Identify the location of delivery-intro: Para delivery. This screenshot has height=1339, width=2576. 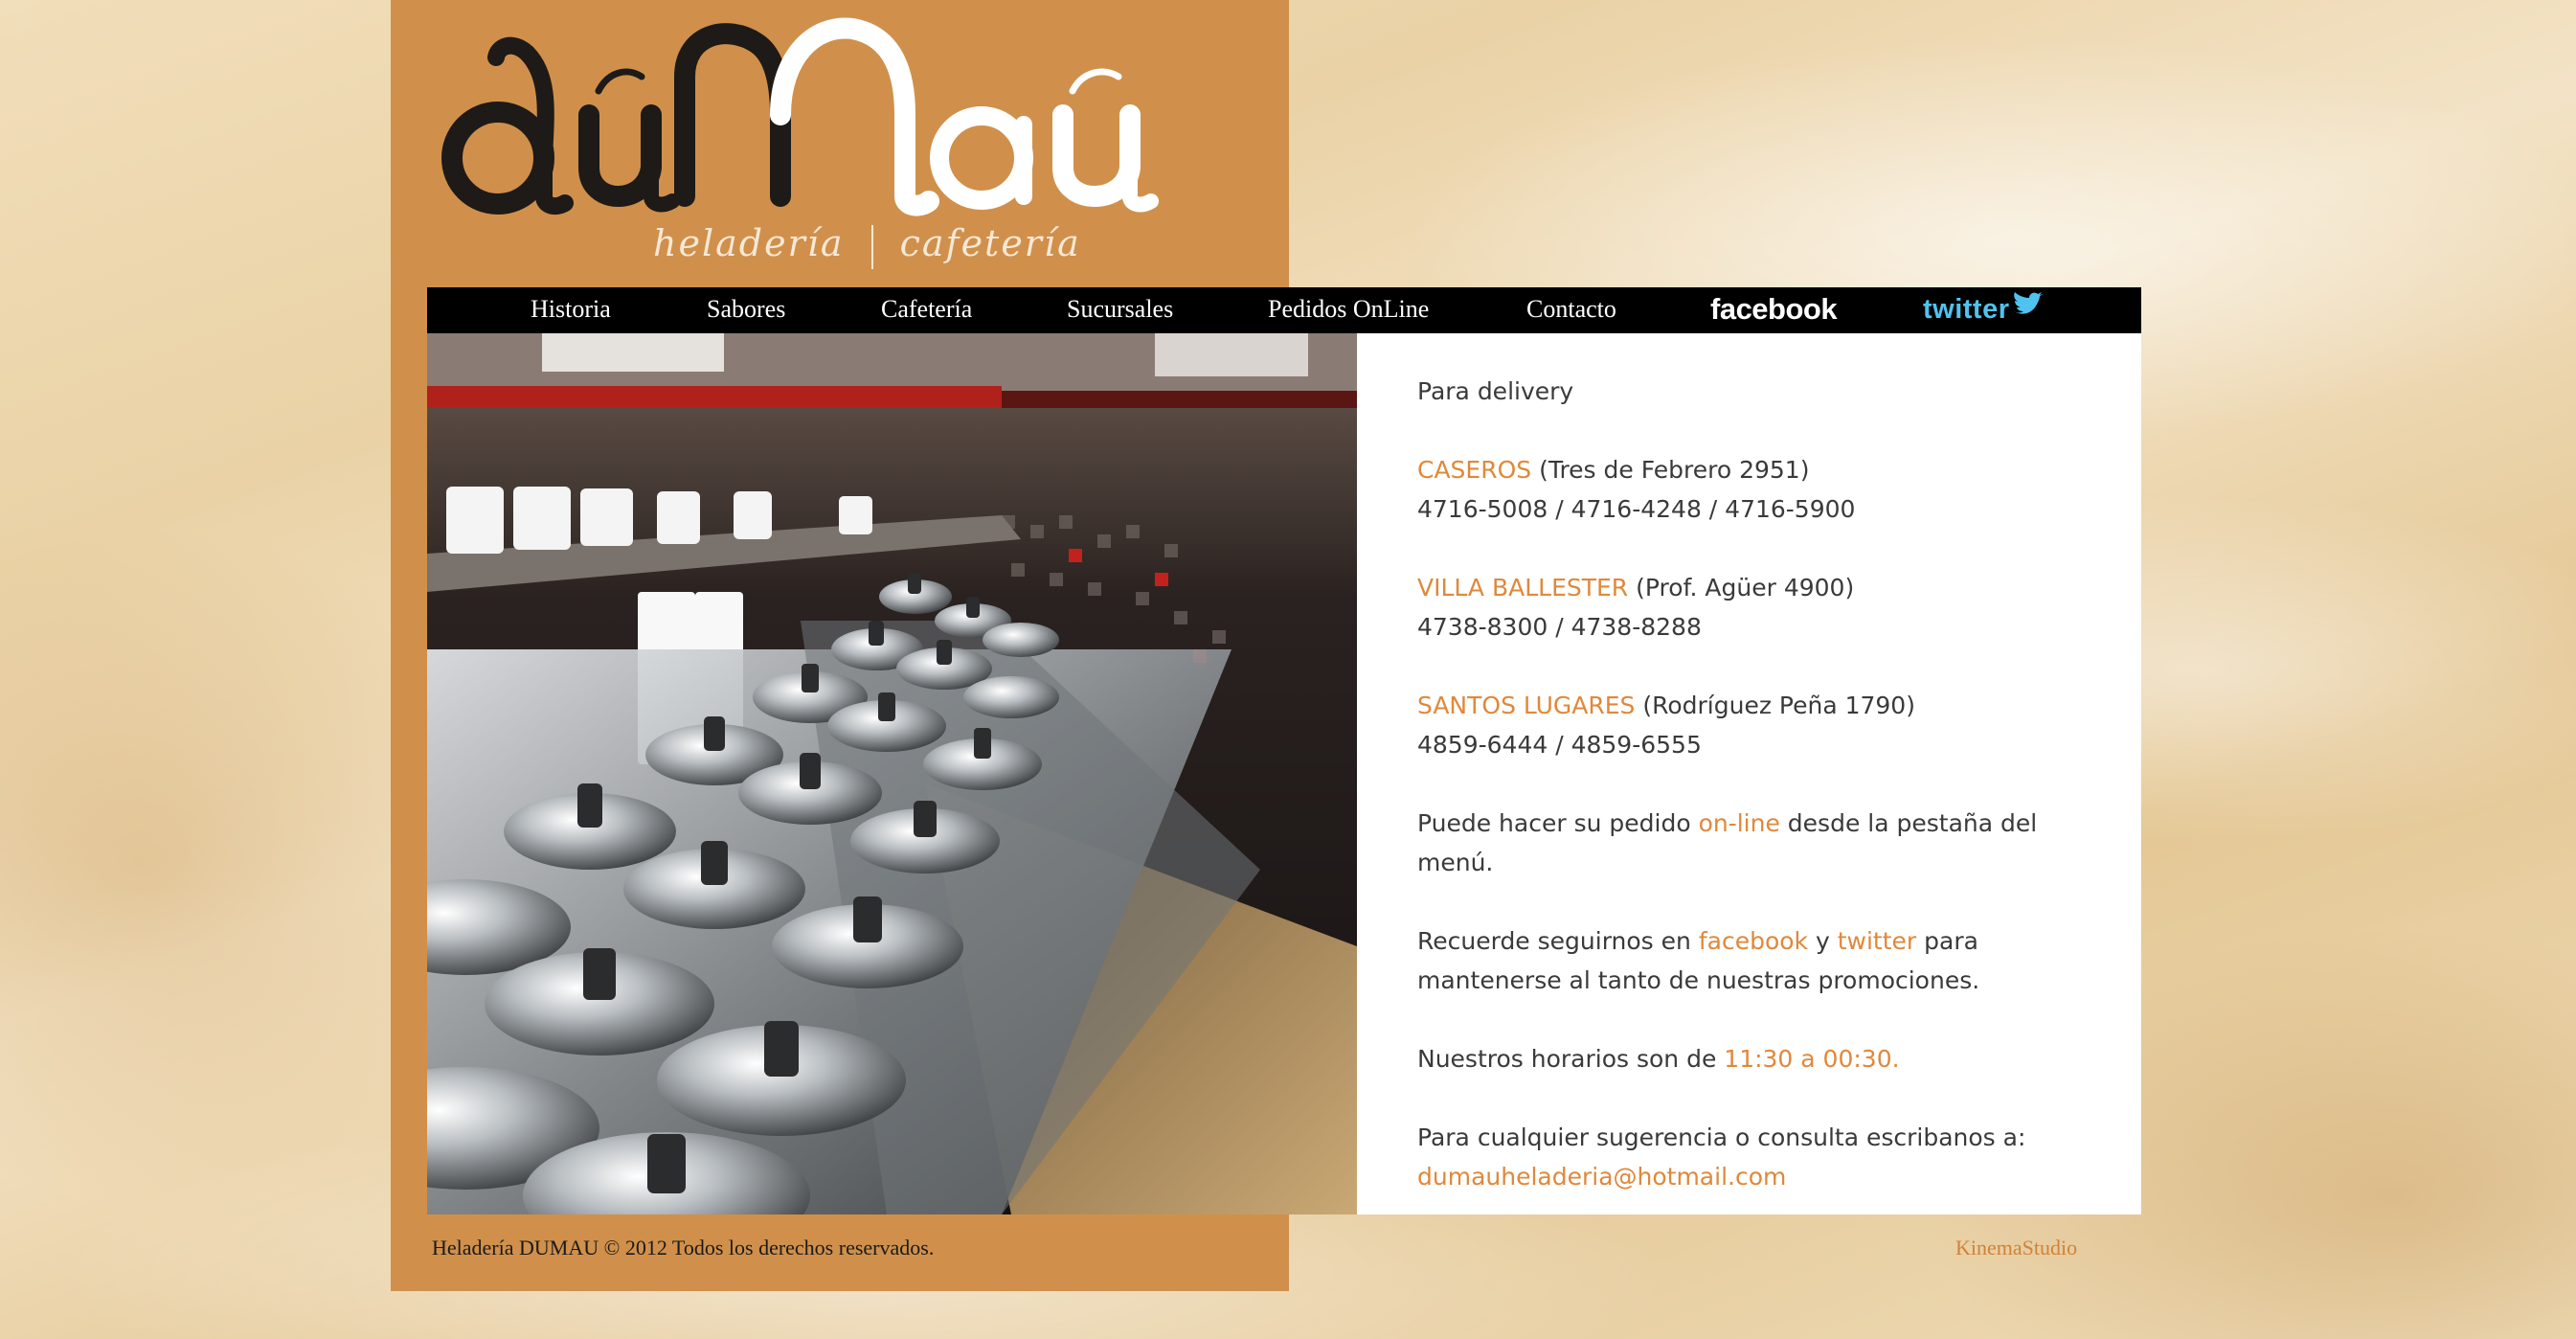
(1495, 391).